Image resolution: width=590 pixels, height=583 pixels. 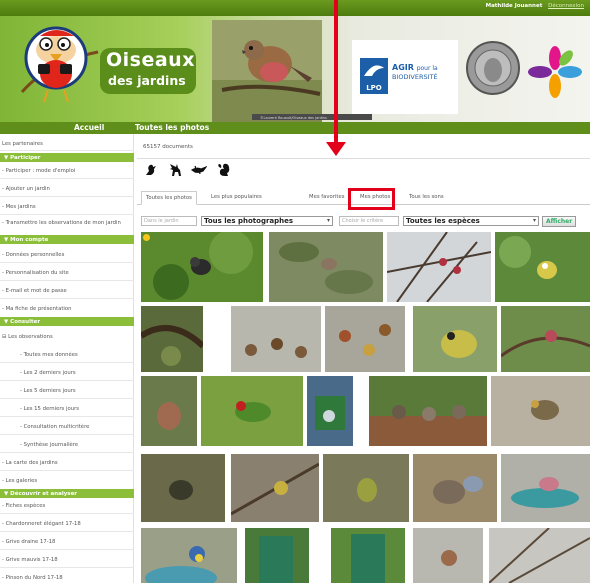 What do you see at coordinates (67, 493) in the screenshot?
I see `sidebar-section-decouvrir: ▼ Découvrir et analyser` at bounding box center [67, 493].